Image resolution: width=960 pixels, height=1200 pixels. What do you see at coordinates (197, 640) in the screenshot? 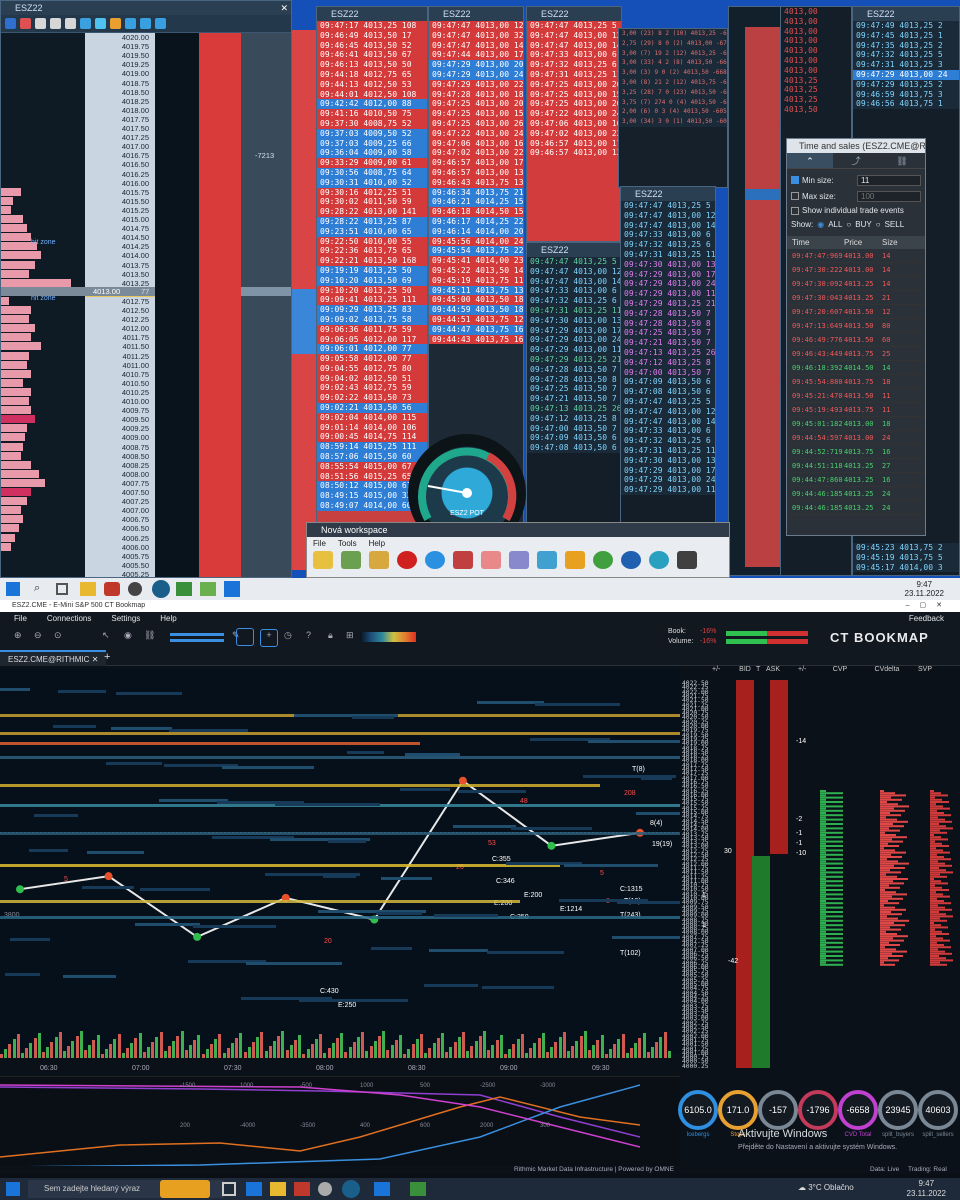
I see `brightness-slider` at bounding box center [197, 640].